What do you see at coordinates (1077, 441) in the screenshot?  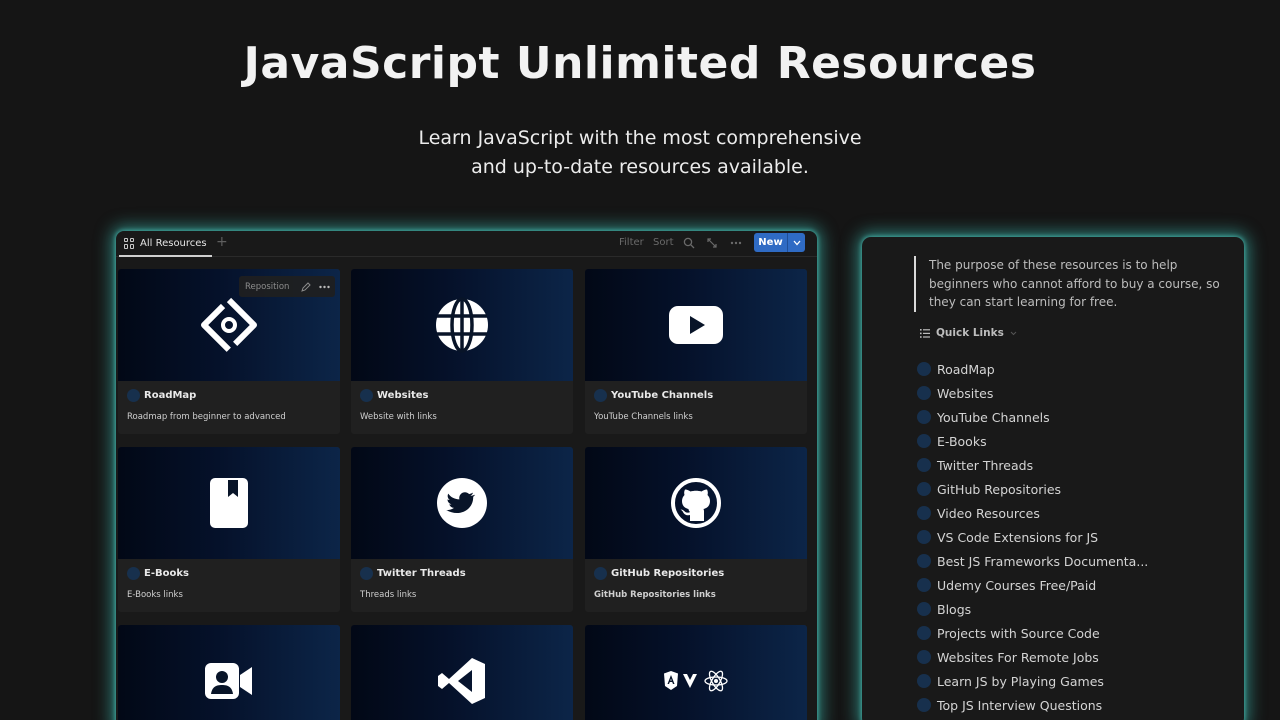 I see `quick-link-item: E-Books` at bounding box center [1077, 441].